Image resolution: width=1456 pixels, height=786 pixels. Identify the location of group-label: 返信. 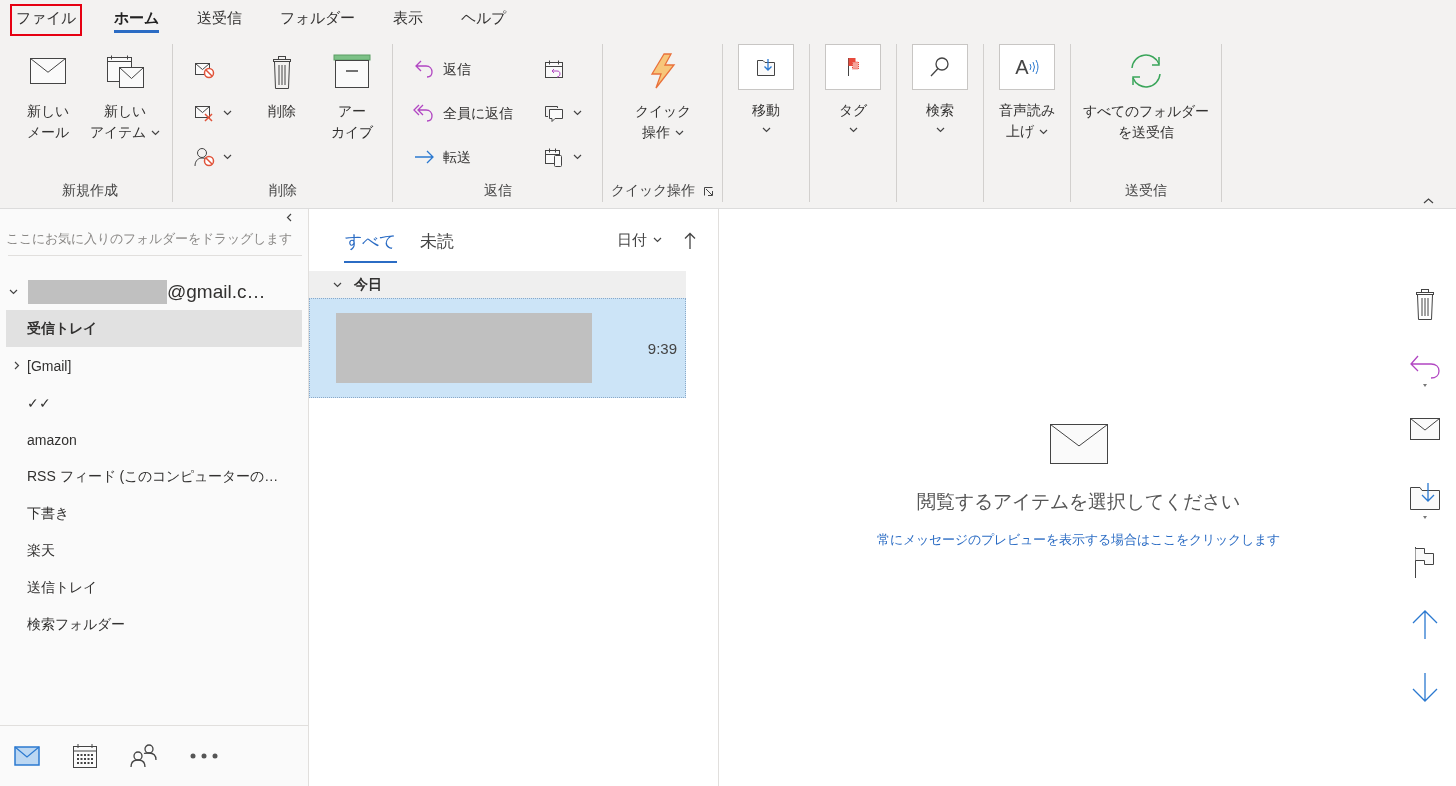
(497, 191).